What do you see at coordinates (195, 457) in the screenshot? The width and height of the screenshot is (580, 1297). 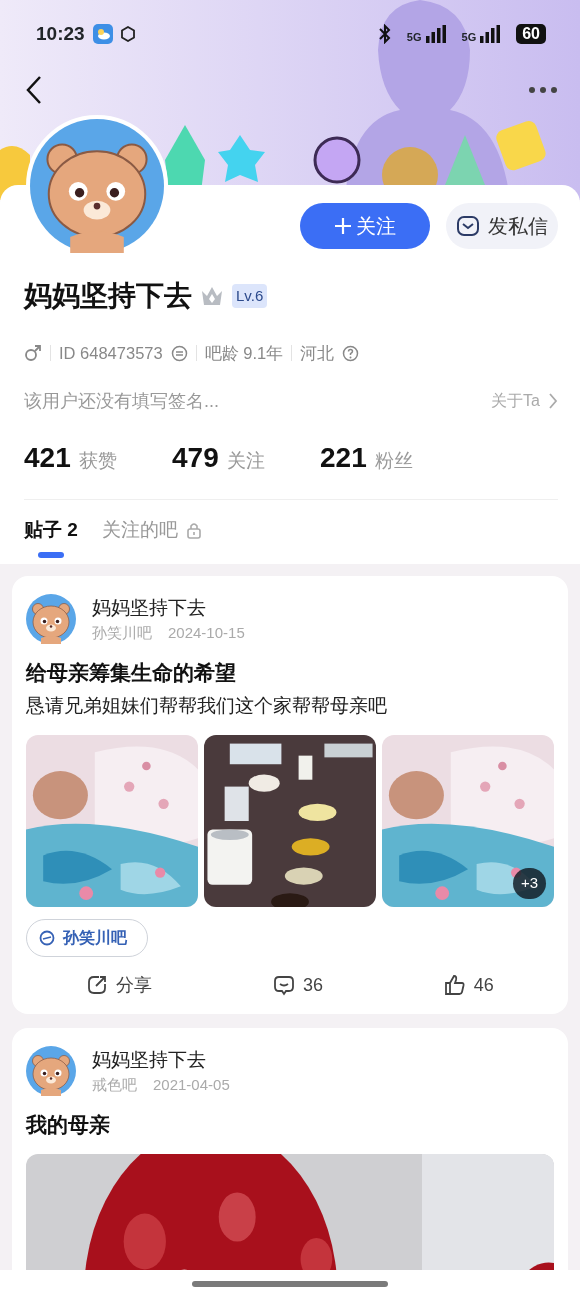 I see `stat-count: 479` at bounding box center [195, 457].